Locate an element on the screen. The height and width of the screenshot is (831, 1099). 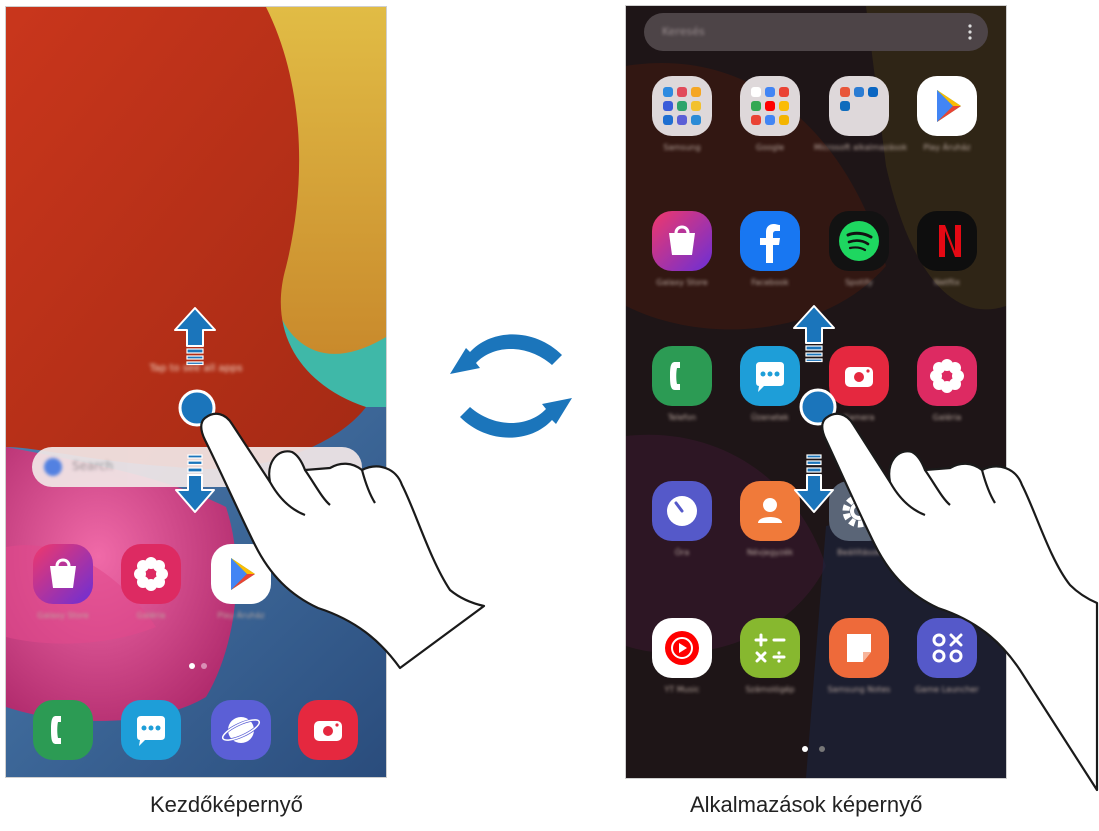
home-app-label-2: Galéria is located at coordinates (151, 615).